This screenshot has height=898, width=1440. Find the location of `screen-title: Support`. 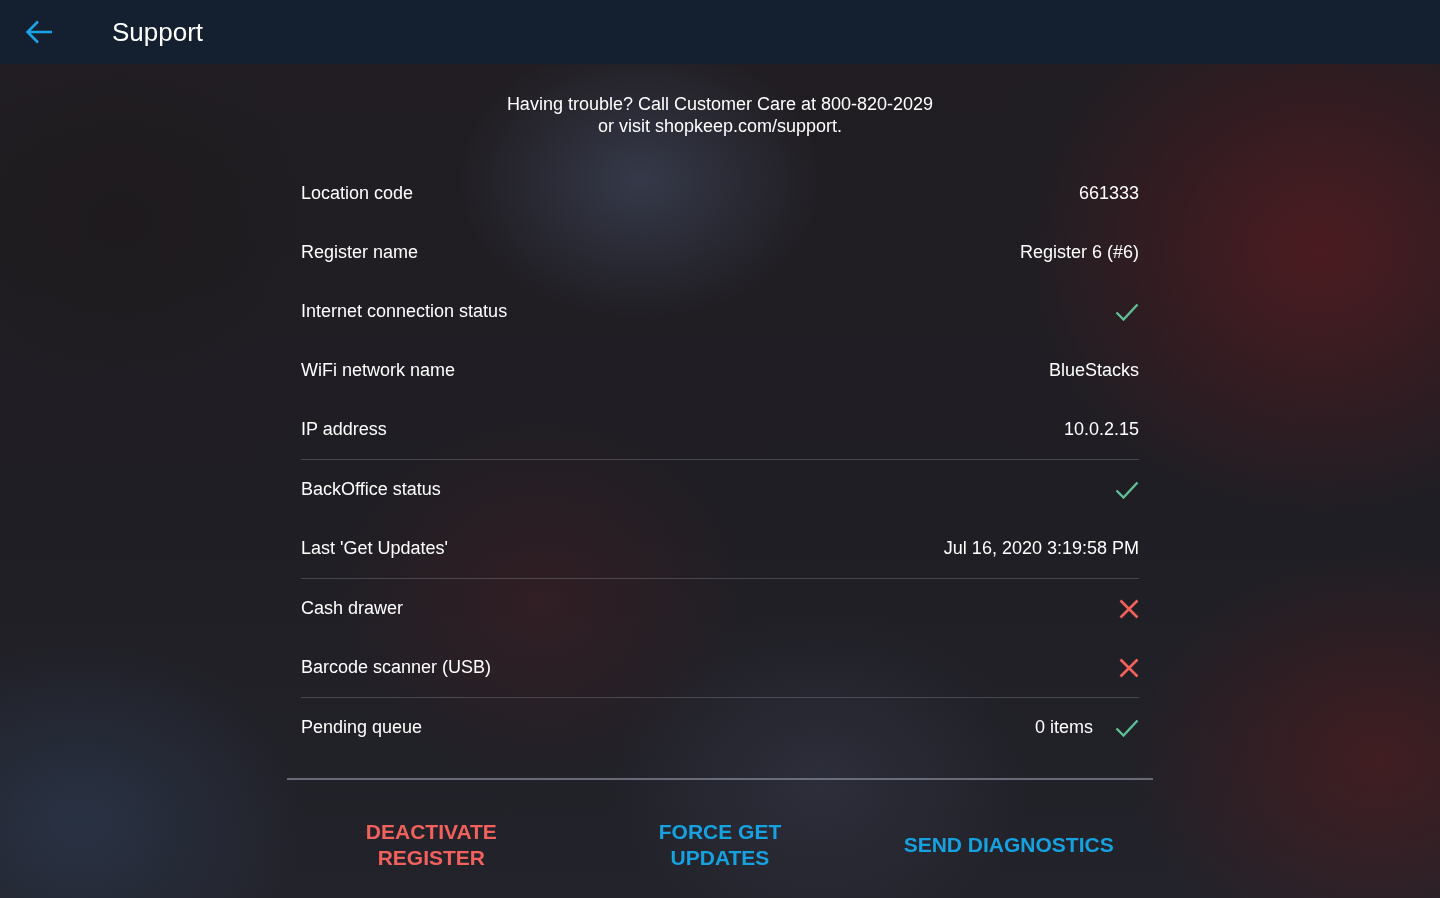

screen-title: Support is located at coordinates (158, 32).